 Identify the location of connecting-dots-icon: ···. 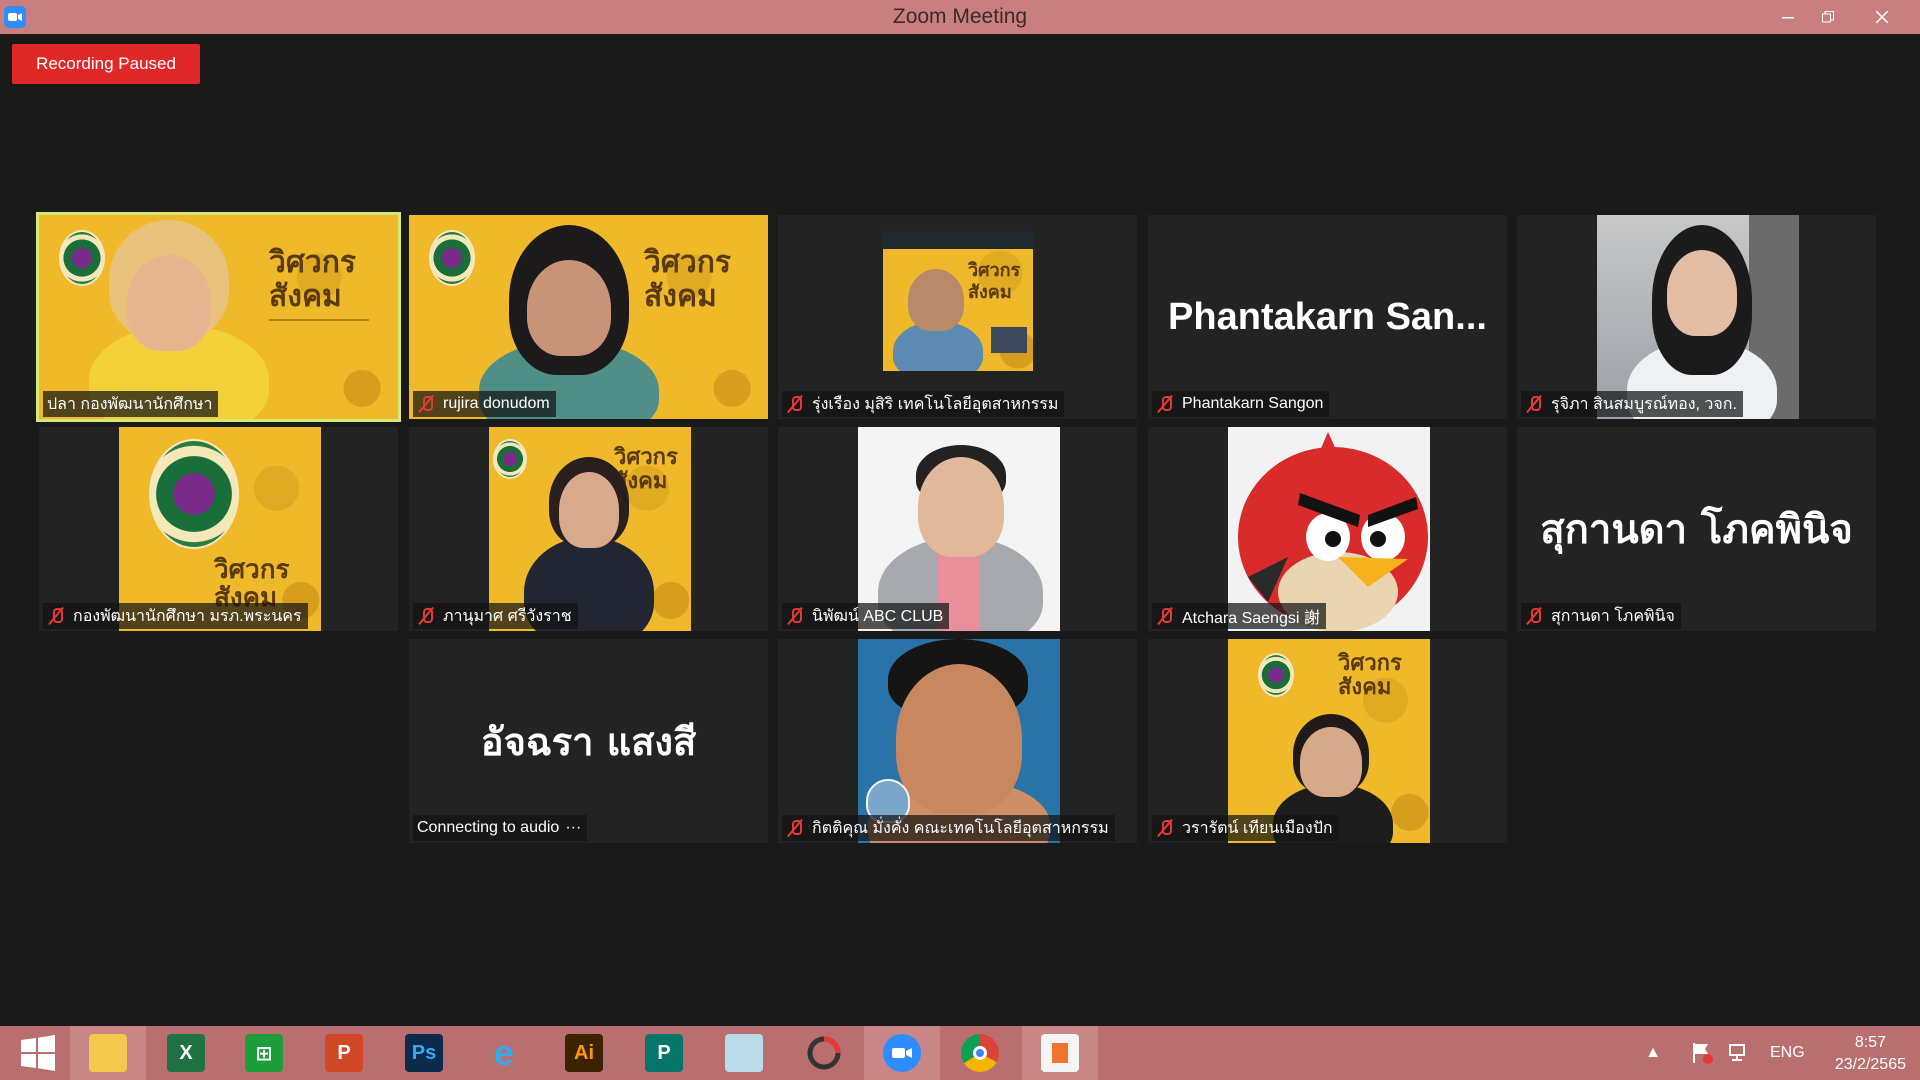
(573, 827).